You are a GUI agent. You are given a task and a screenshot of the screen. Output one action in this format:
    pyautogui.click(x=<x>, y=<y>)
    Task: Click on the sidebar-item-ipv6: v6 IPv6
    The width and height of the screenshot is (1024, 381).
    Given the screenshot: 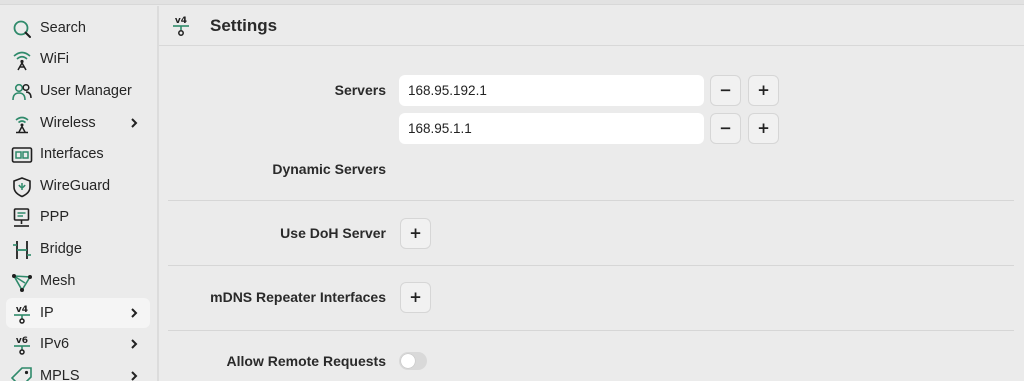 What is the action you would take?
    pyautogui.click(x=78, y=344)
    